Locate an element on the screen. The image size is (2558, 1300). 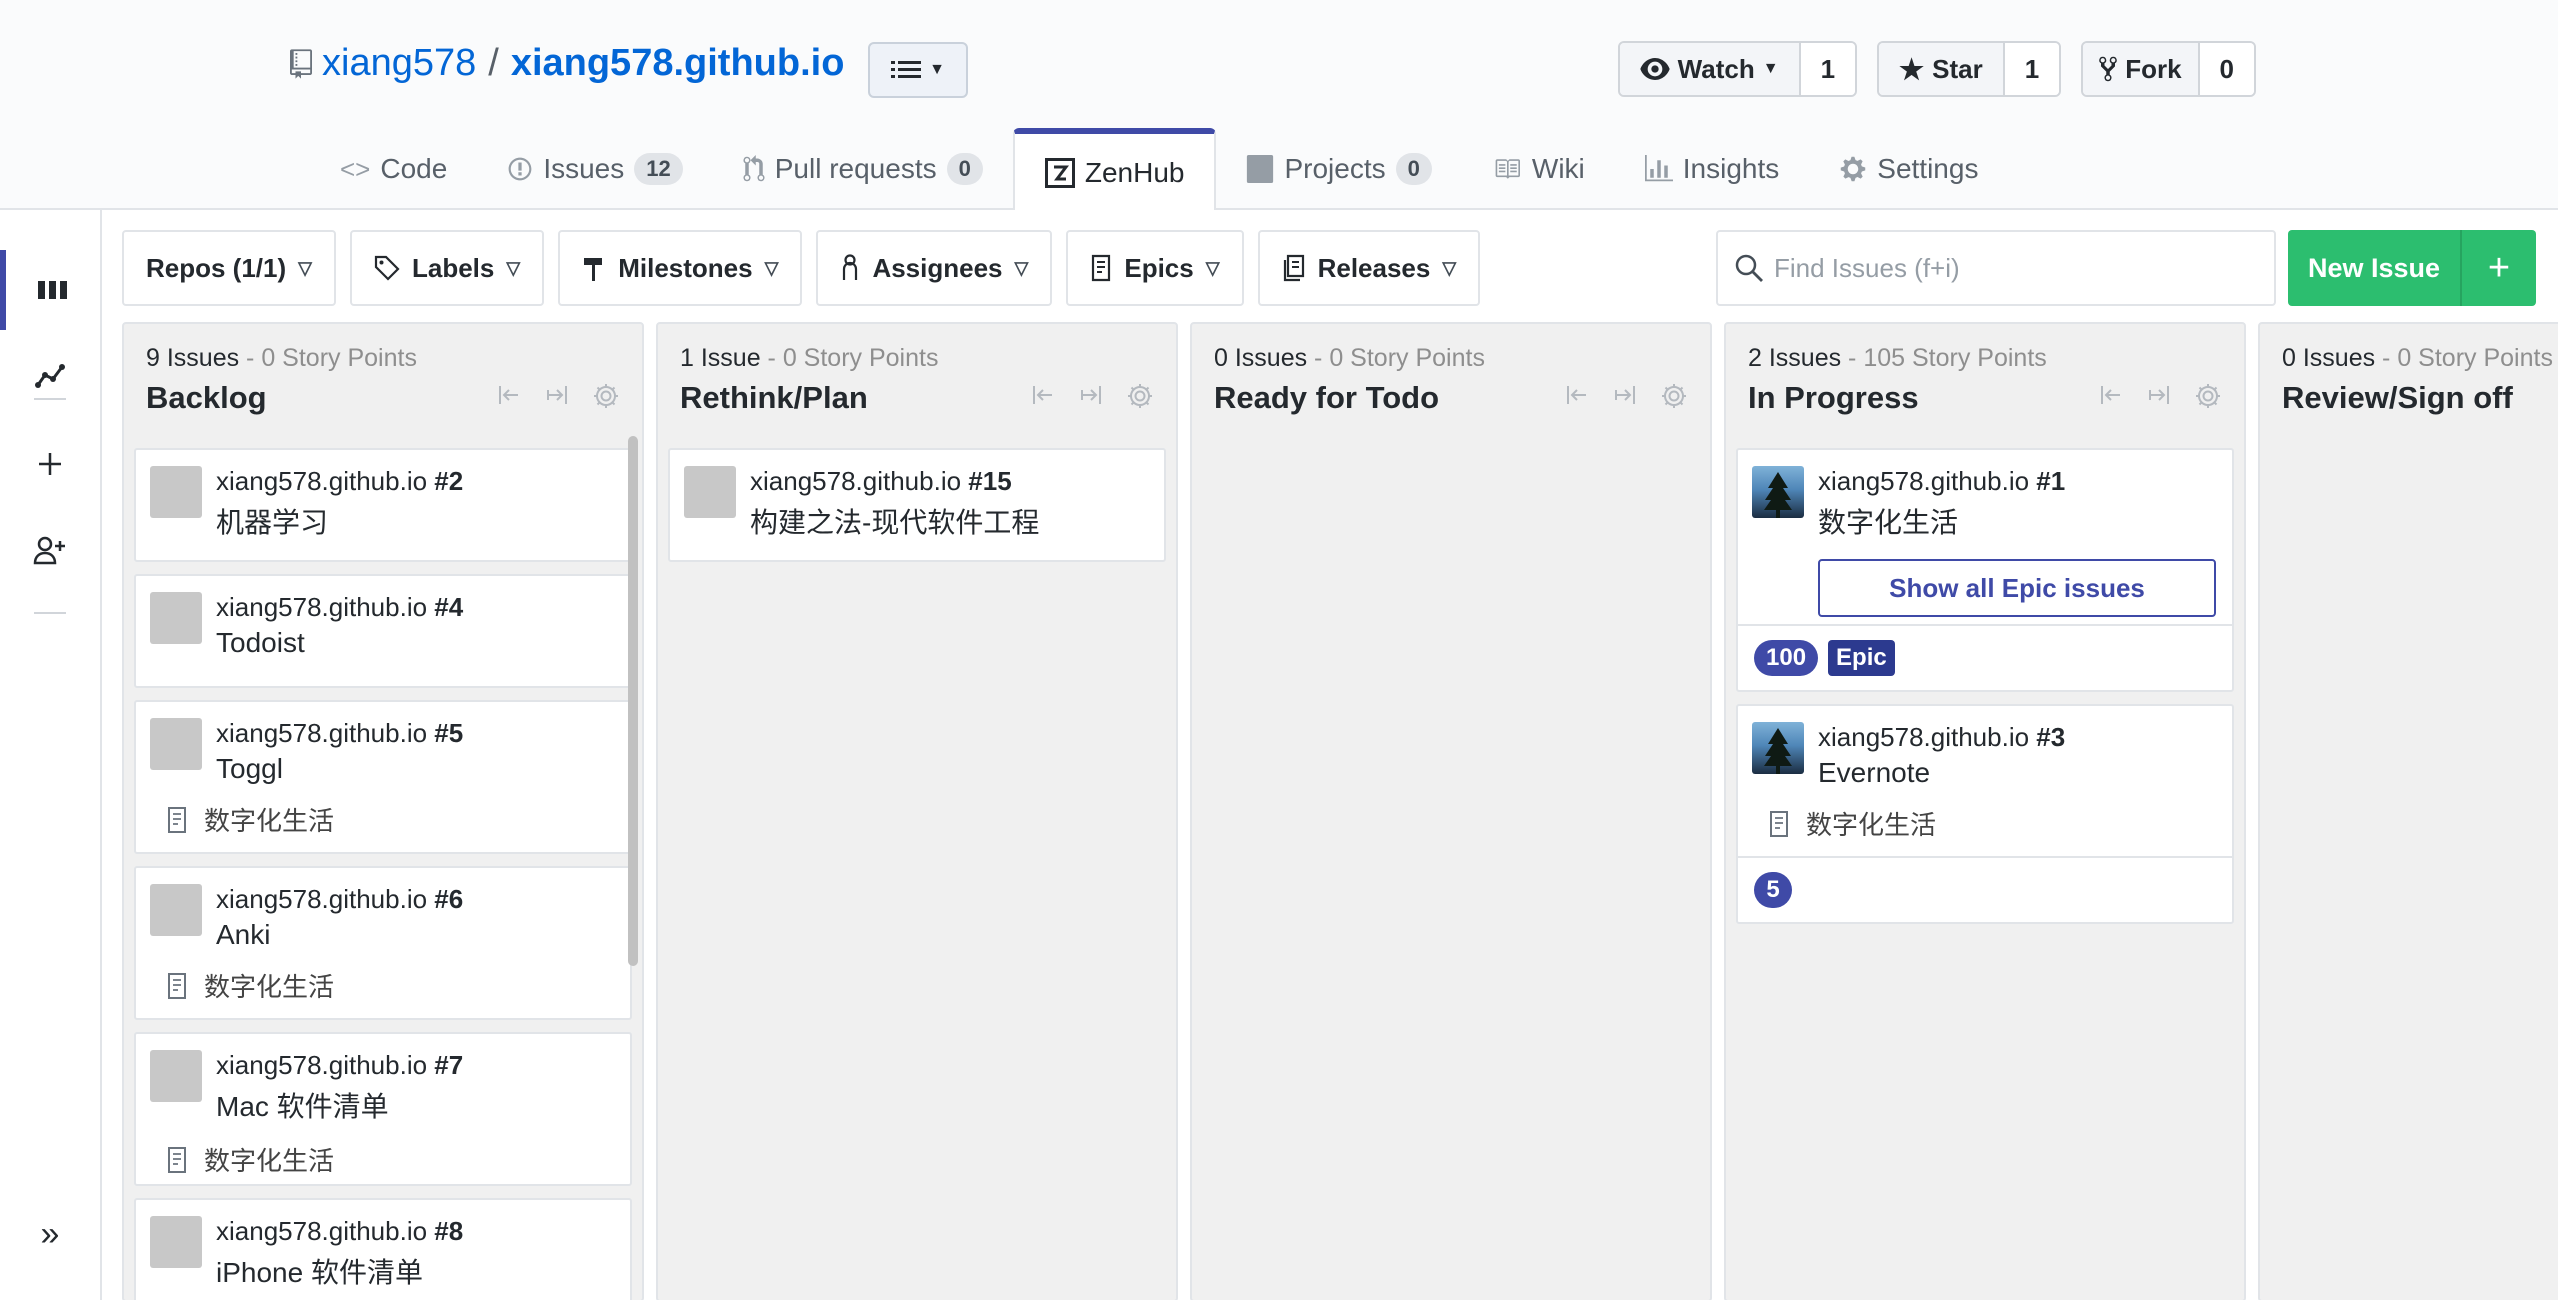
repos-filter-button: Repos (1/1) ▽ is located at coordinates (229, 268).